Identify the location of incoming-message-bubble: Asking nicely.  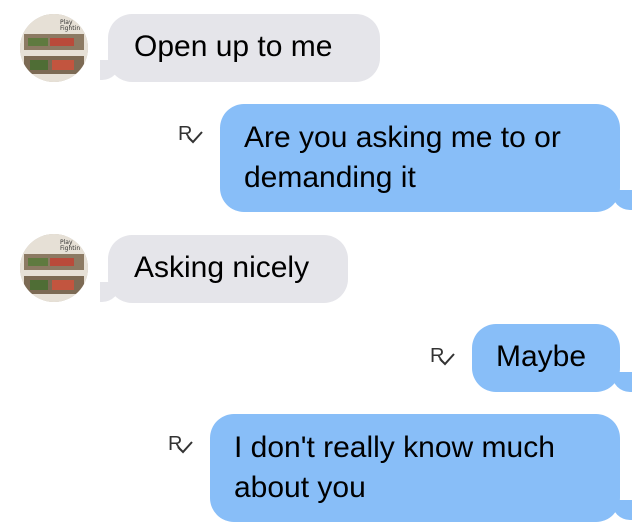
(228, 269).